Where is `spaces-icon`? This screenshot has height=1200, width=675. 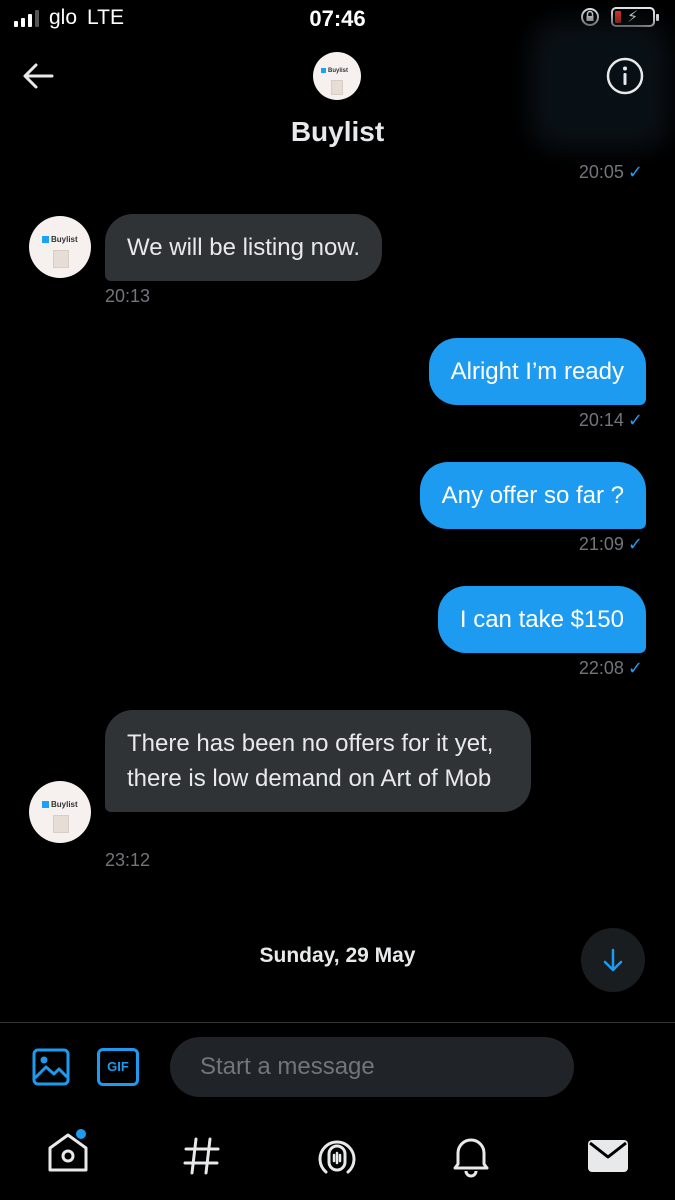 spaces-icon is located at coordinates (337, 1156).